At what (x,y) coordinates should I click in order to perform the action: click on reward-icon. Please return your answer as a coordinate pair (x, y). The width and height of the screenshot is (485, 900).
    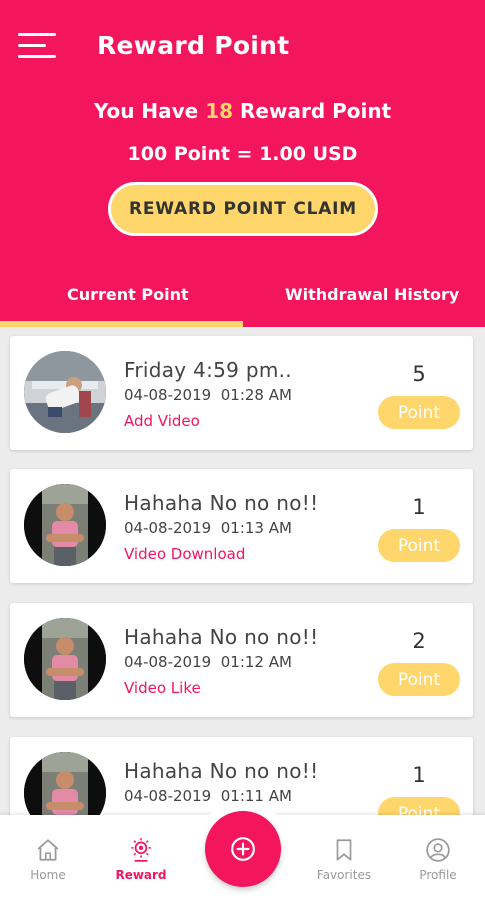
    Looking at the image, I should click on (141, 850).